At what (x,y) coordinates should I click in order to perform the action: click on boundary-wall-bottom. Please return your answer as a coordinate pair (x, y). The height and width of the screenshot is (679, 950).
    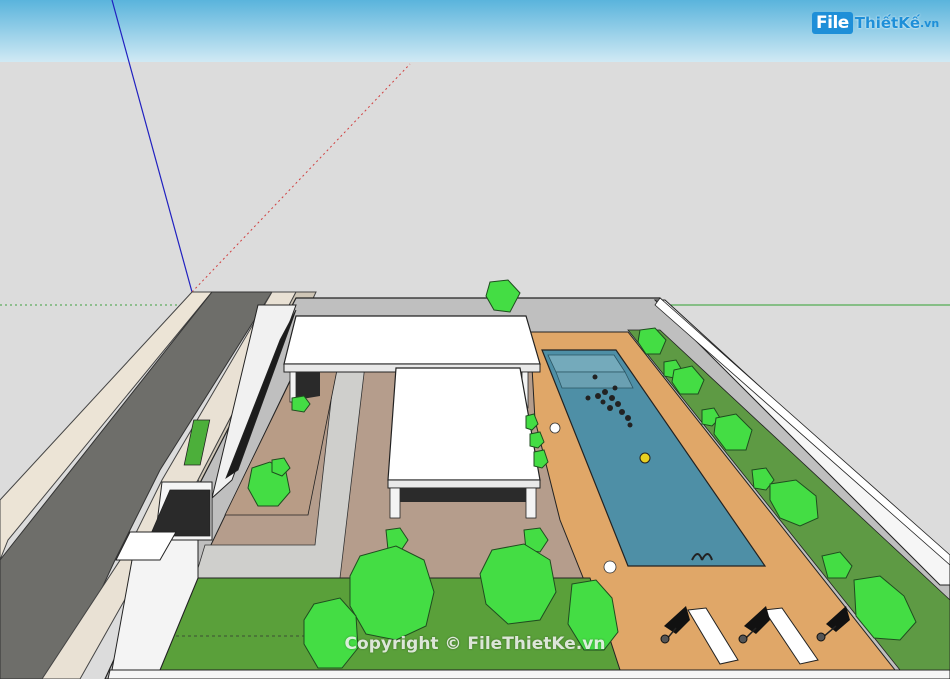
    Looking at the image, I should click on (528, 674).